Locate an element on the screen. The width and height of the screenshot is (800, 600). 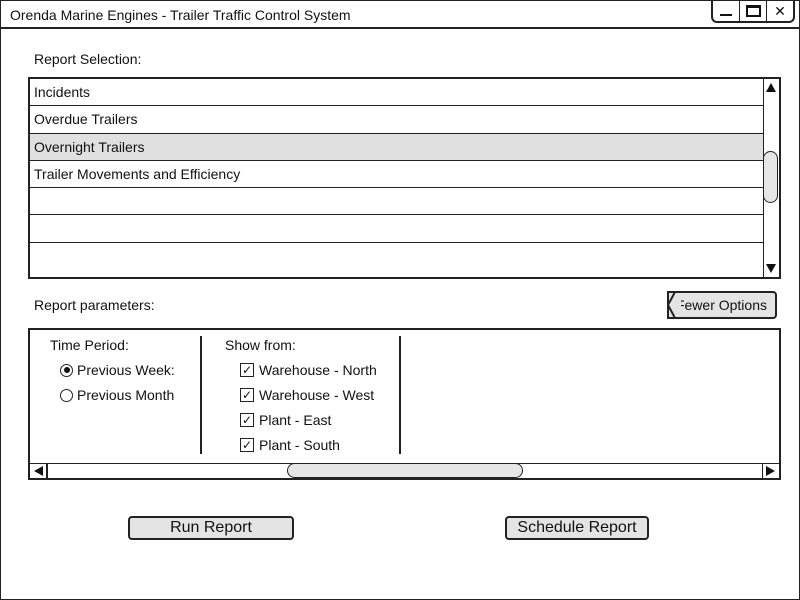
checkbox-plant-south: ✓ Plant - South is located at coordinates (290, 445).